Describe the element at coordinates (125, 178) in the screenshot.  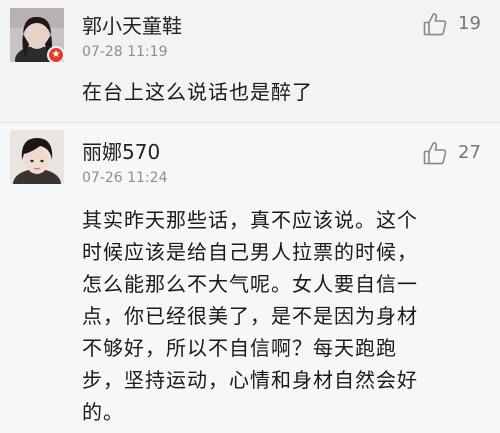
I see `comment-time: 07-26 11:24` at that location.